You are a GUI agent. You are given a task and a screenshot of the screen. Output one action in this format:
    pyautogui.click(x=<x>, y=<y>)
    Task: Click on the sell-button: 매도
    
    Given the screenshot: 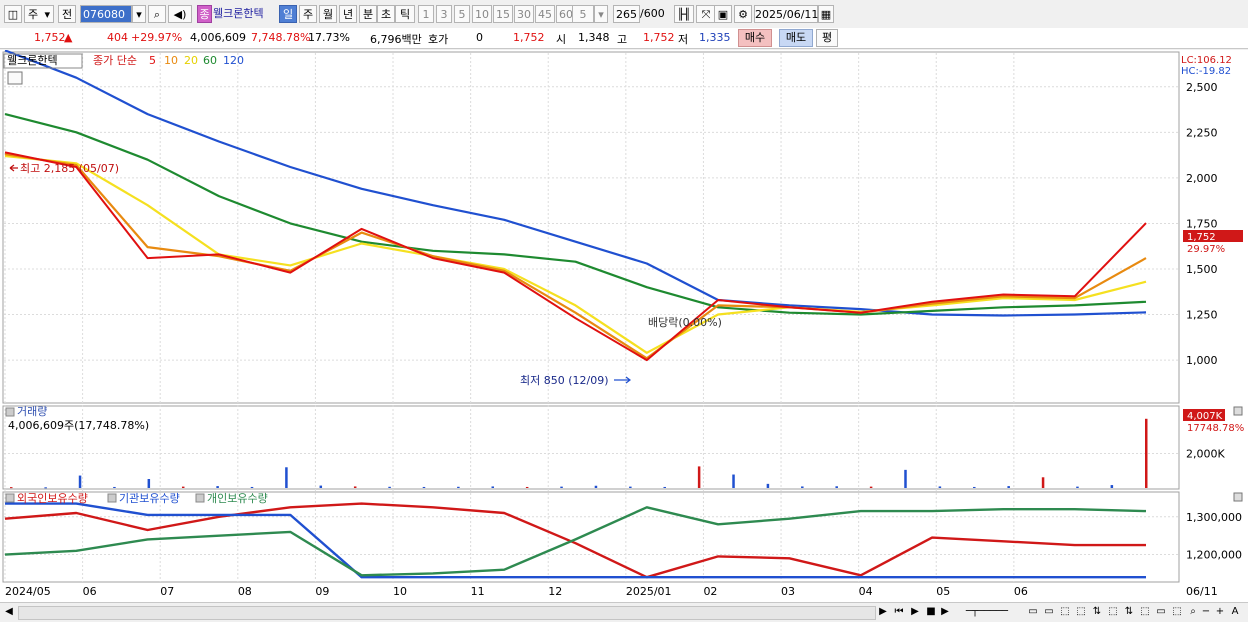 What is the action you would take?
    pyautogui.click(x=796, y=38)
    